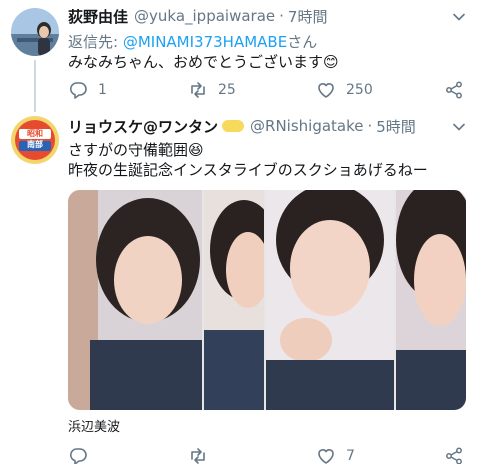 Image resolution: width=480 pixels, height=464 pixels. What do you see at coordinates (204, 16) in the screenshot?
I see `user-handle: @yuka_ippaiwarae` at bounding box center [204, 16].